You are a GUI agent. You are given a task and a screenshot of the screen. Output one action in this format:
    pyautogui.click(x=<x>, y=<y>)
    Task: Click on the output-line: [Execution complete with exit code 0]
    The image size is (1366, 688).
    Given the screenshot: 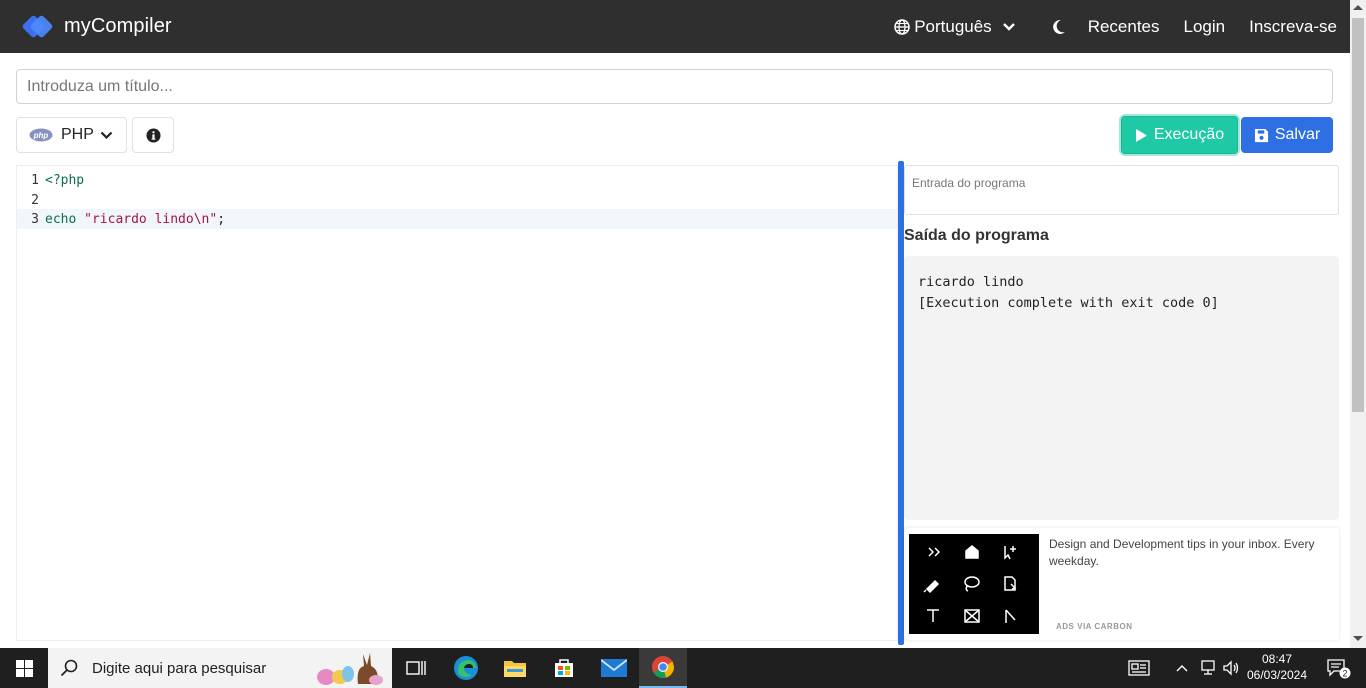 What is the action you would take?
    pyautogui.click(x=1068, y=303)
    